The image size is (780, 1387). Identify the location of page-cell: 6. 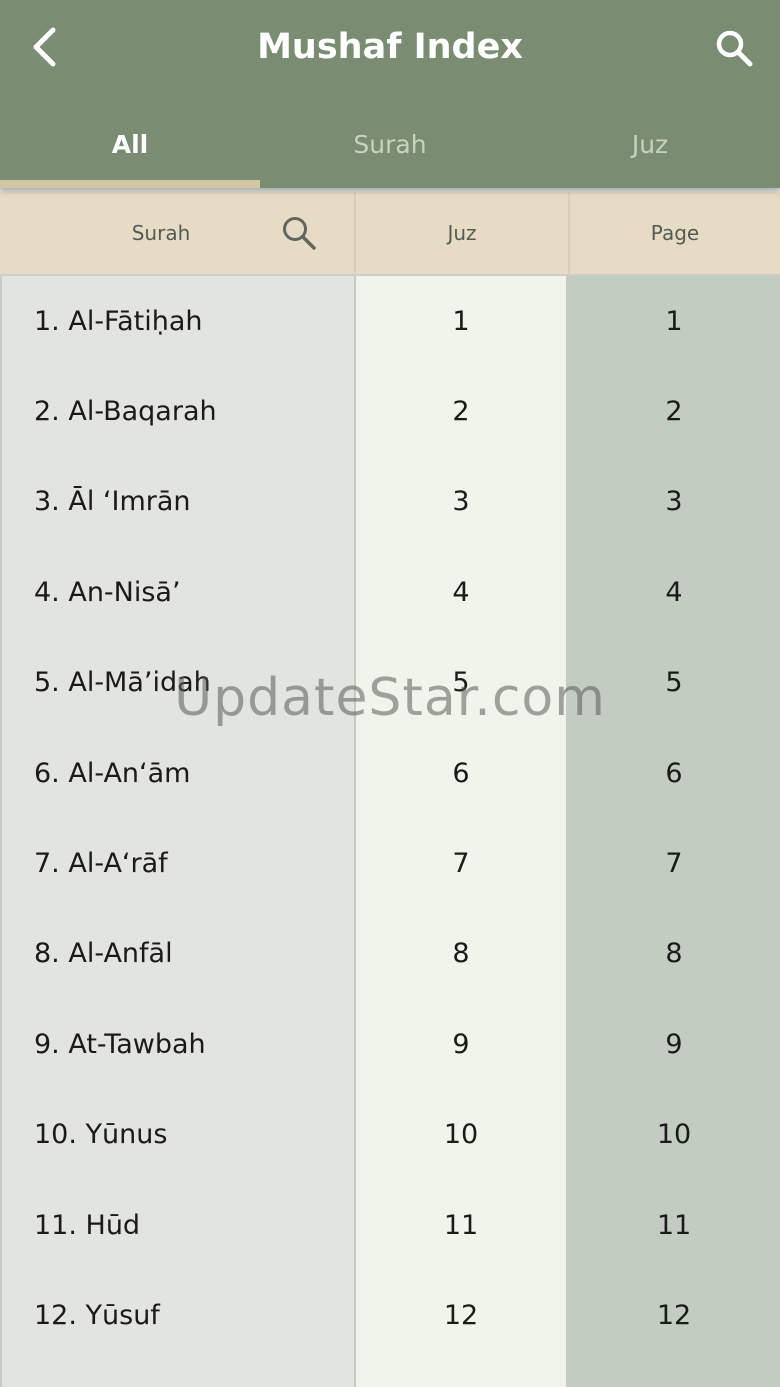
(674, 773).